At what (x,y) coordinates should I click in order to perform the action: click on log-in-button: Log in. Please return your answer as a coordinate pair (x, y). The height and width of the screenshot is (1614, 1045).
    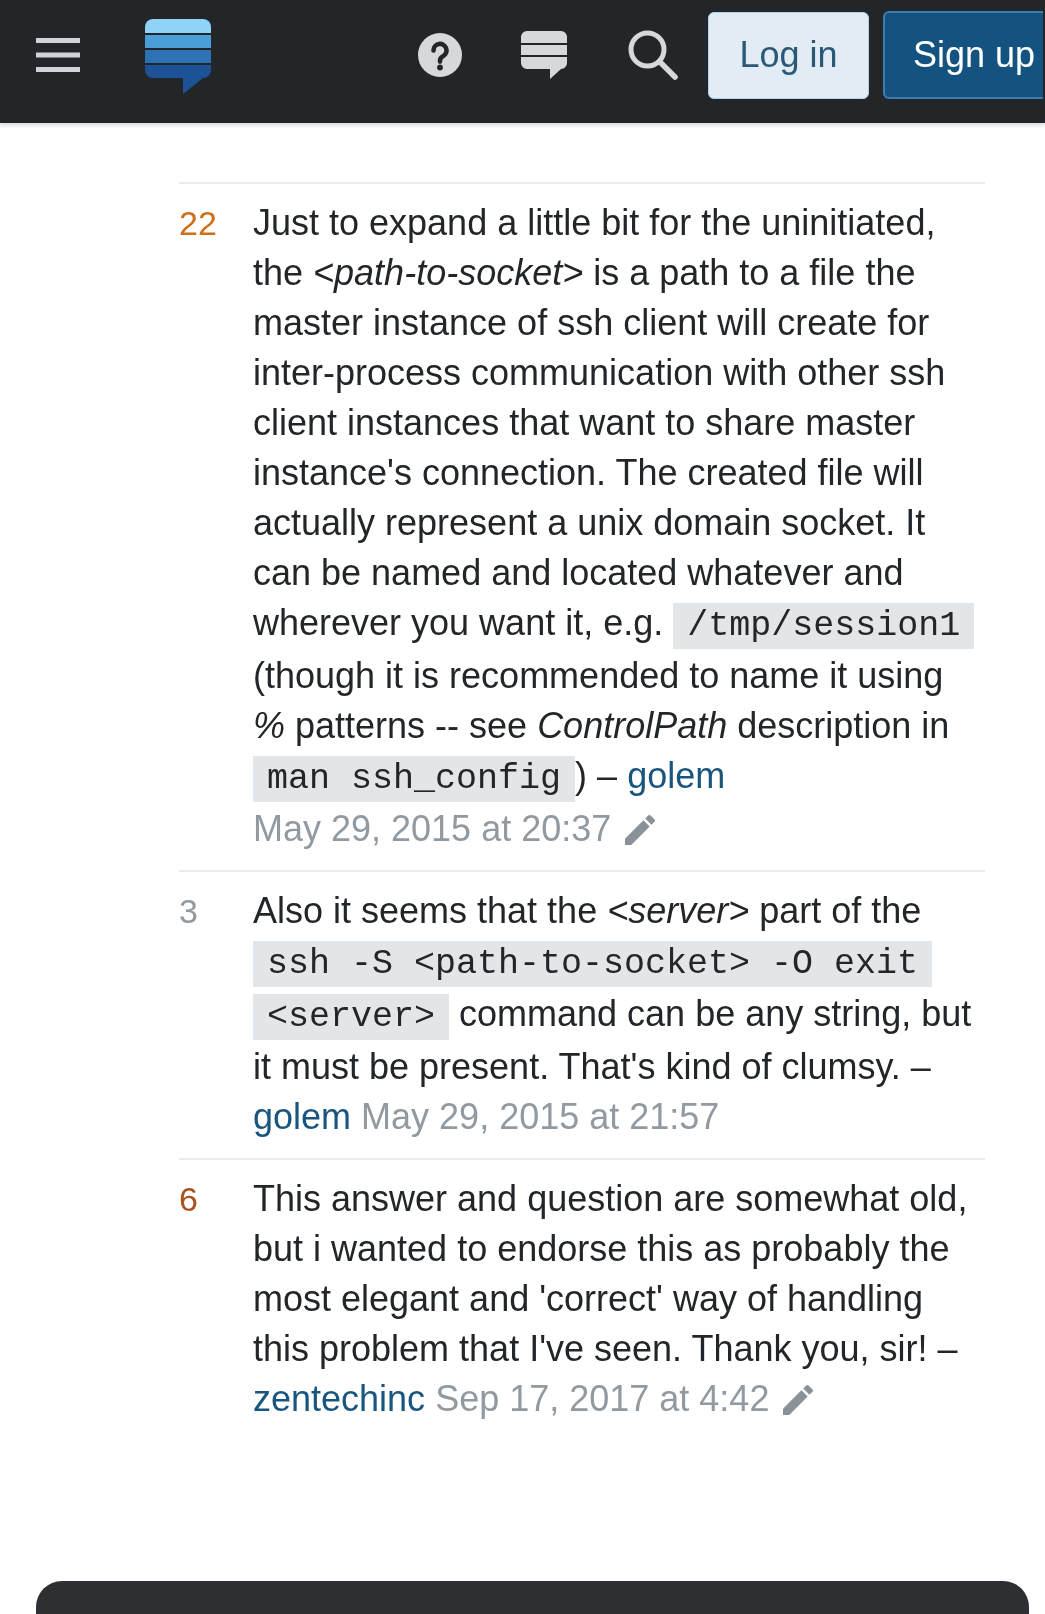
    Looking at the image, I should click on (788, 55).